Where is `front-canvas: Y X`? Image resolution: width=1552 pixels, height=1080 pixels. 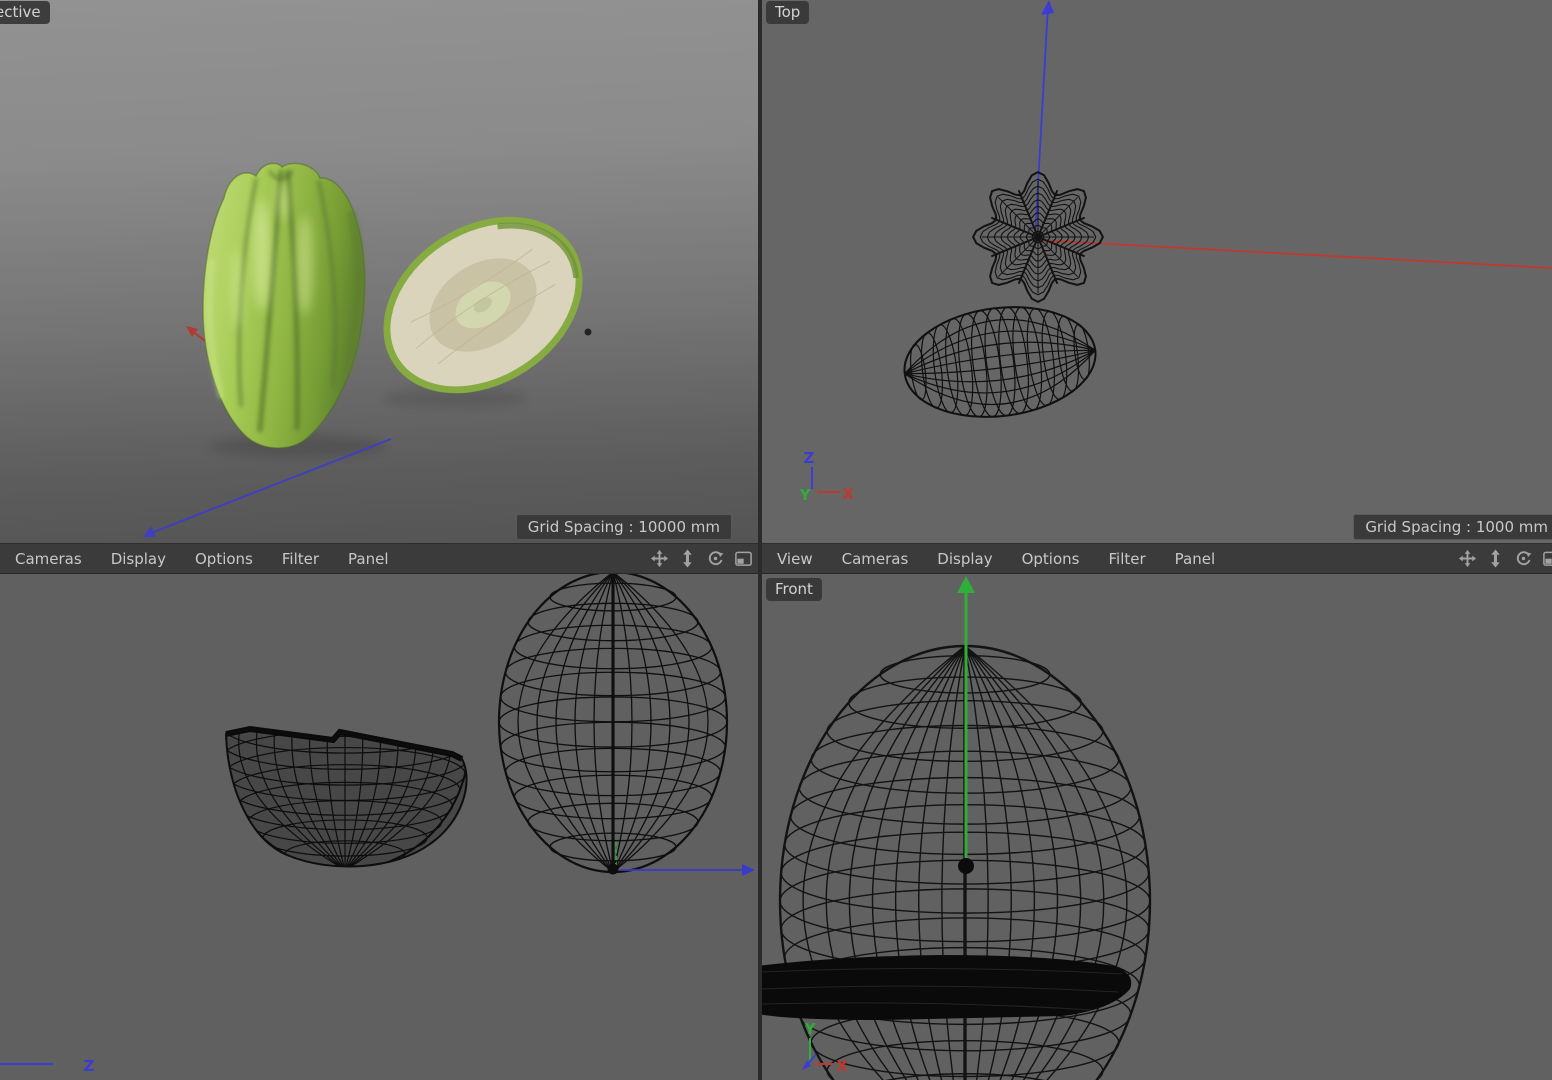 front-canvas: Y X is located at coordinates (957, 828).